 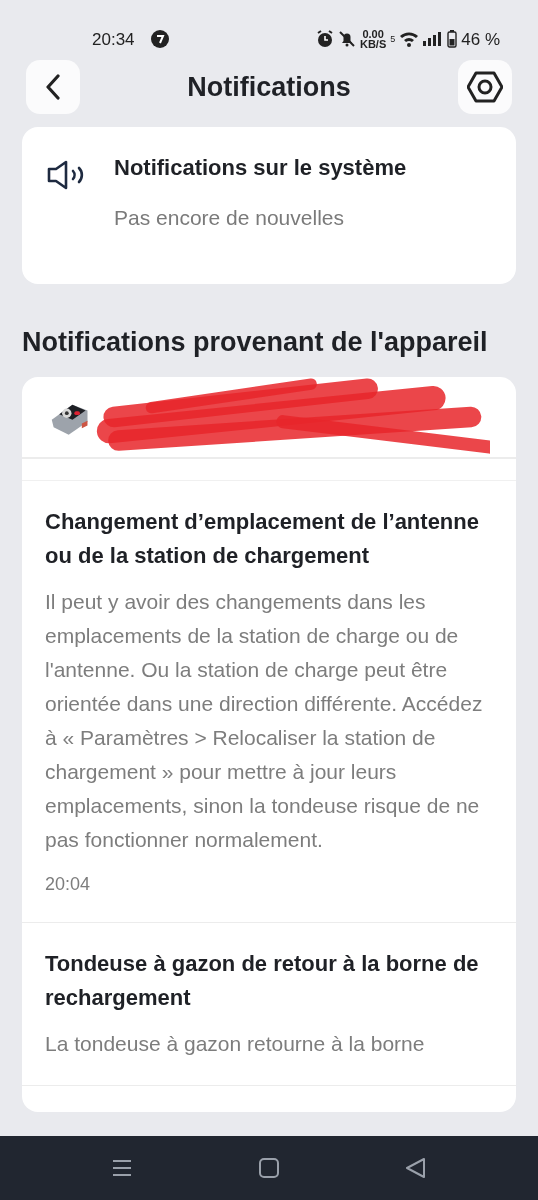 What do you see at coordinates (373, 44) in the screenshot?
I see `network-speed-unit: KB/S` at bounding box center [373, 44].